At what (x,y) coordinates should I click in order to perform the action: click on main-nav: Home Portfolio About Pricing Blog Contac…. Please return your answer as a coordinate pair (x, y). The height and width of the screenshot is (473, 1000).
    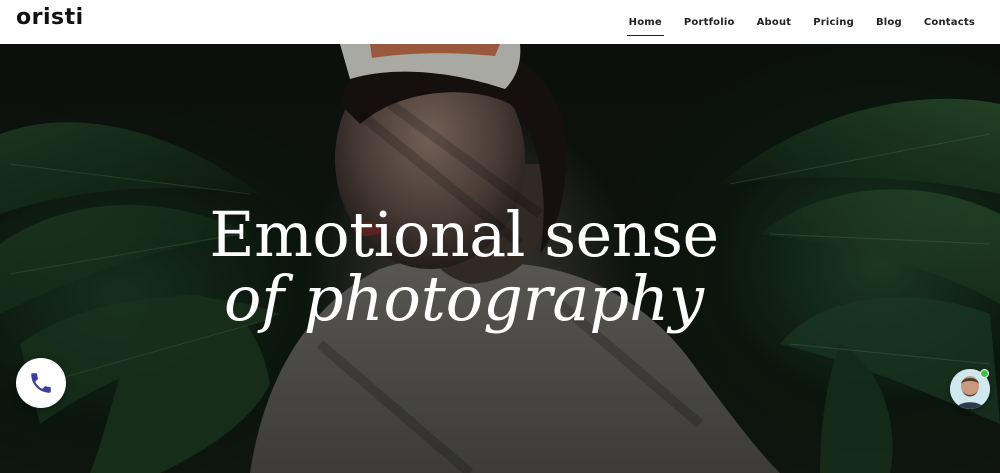
    Looking at the image, I should click on (800, 24).